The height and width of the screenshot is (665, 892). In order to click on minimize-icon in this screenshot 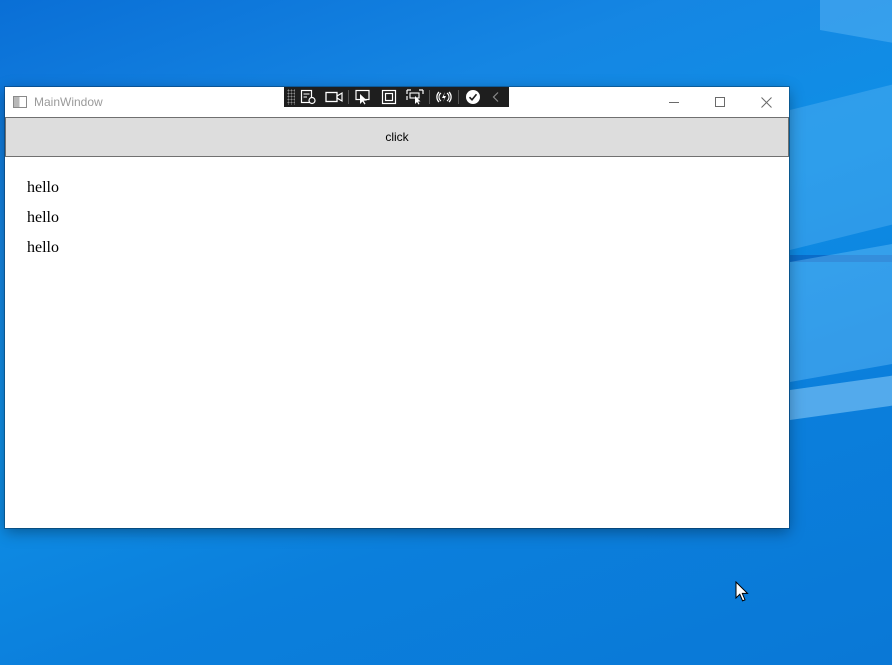, I will do `click(674, 102)`.